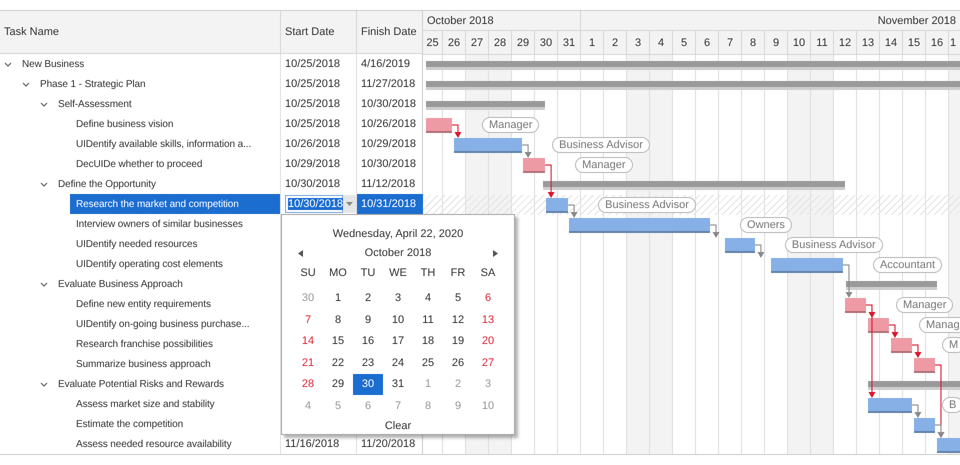 The image size is (960, 465). Describe the element at coordinates (368, 384) in the screenshot. I see `calendar-day: 30` at that location.